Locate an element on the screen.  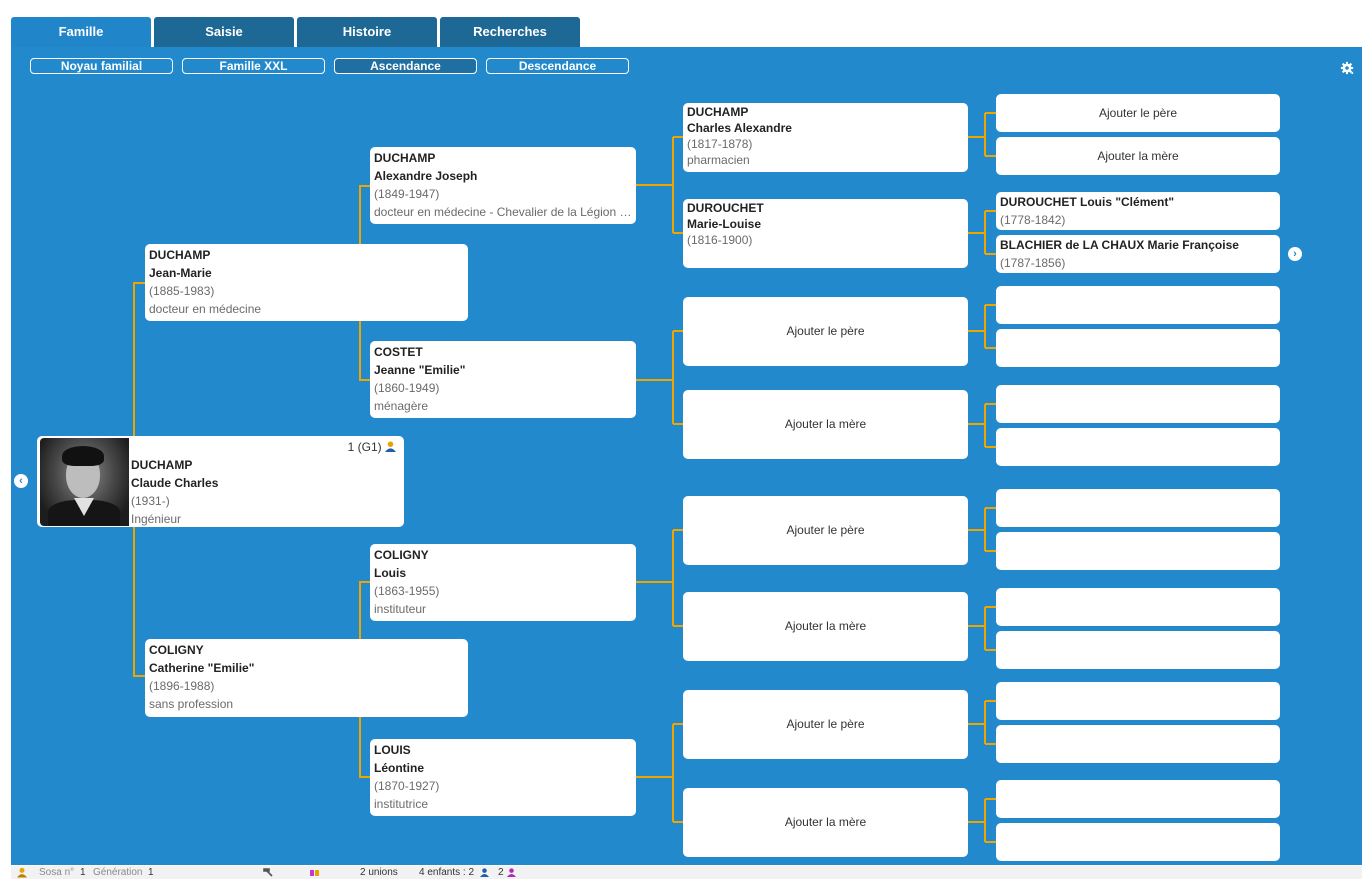
person-given-name: Claude Charles is located at coordinates (175, 483).